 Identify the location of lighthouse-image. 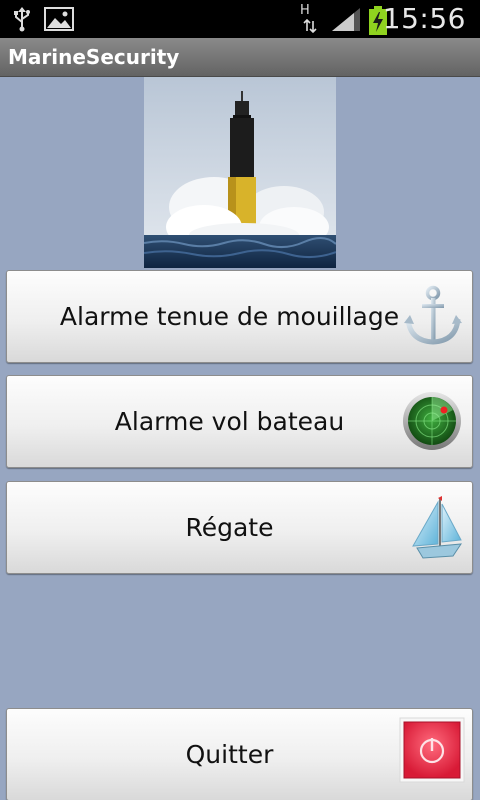
(240, 172).